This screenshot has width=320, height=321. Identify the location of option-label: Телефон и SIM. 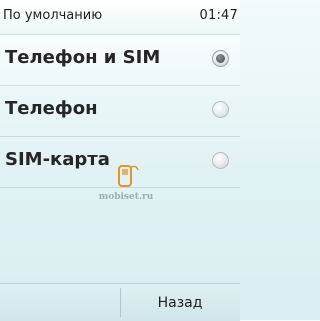
(83, 57).